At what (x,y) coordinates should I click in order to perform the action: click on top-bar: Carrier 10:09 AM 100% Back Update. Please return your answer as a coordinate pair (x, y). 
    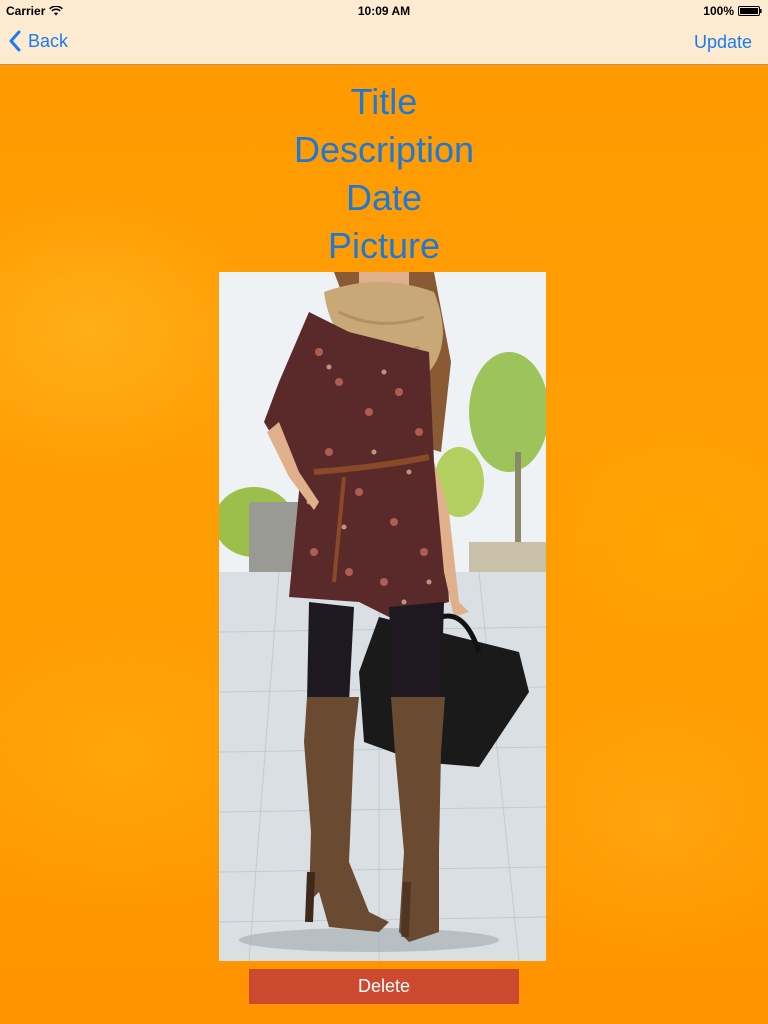
    Looking at the image, I should click on (384, 32).